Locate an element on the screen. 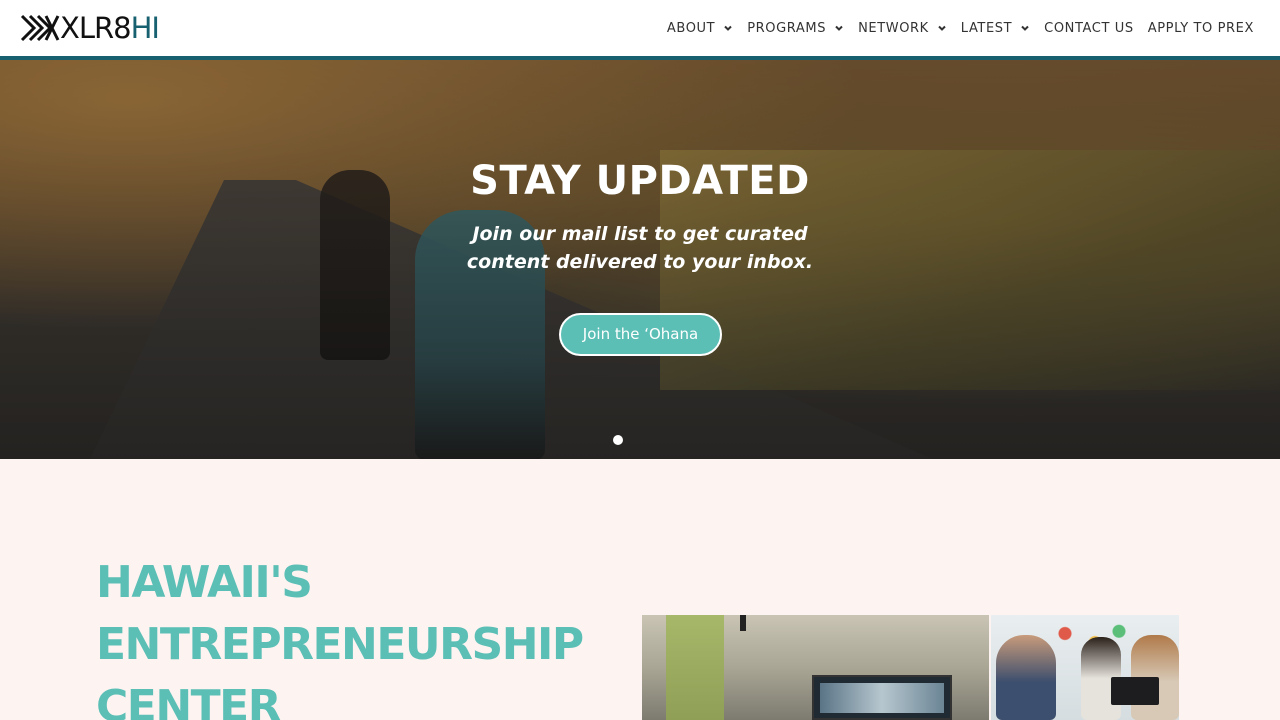  photo-person-detail is located at coordinates (1026, 677).